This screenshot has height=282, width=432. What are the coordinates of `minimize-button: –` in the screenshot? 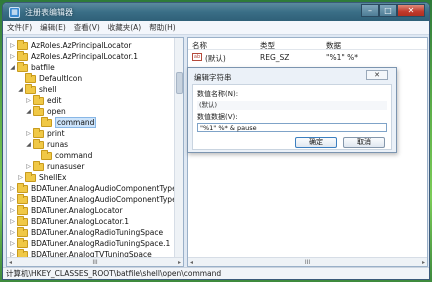 It's located at (370, 10).